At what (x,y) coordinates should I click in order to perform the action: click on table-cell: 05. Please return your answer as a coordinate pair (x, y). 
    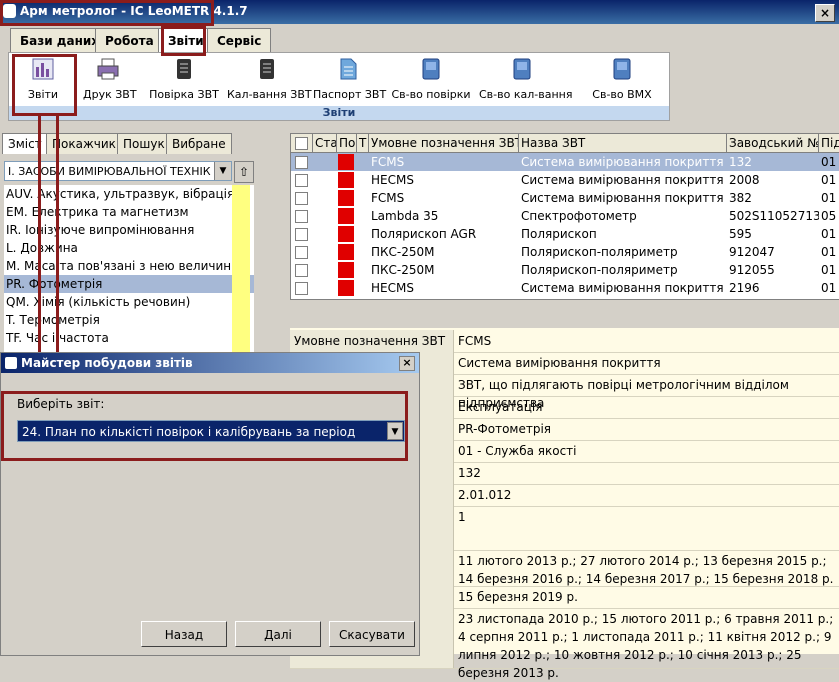
    Looking at the image, I should click on (829, 216).